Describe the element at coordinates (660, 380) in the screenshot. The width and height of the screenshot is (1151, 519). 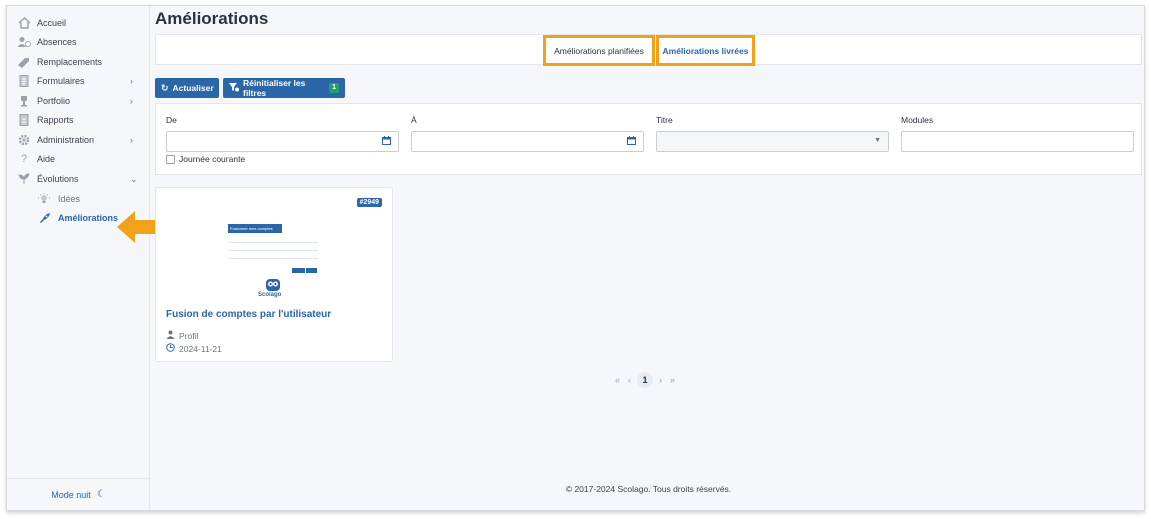
I see `next-page-button: ›` at that location.